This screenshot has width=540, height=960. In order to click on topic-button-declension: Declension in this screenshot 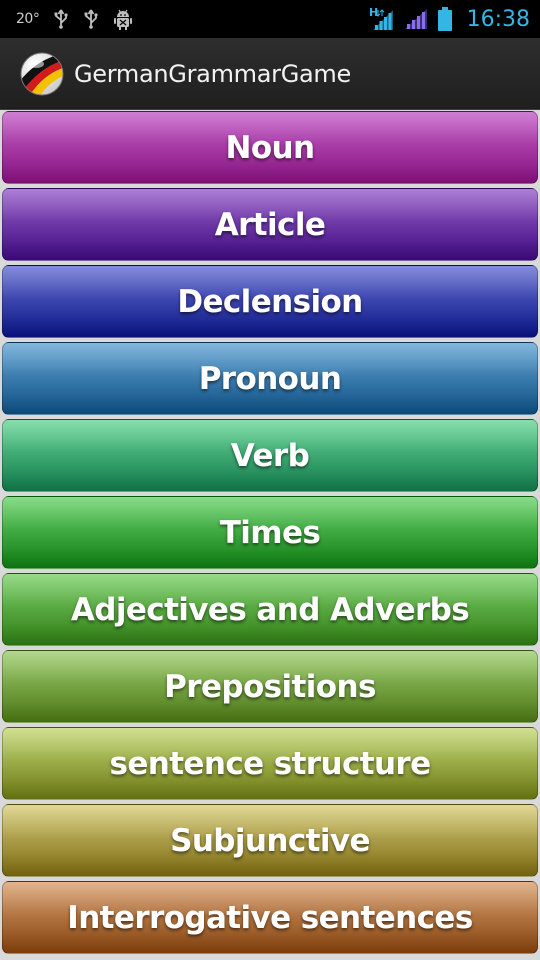, I will do `click(270, 301)`.